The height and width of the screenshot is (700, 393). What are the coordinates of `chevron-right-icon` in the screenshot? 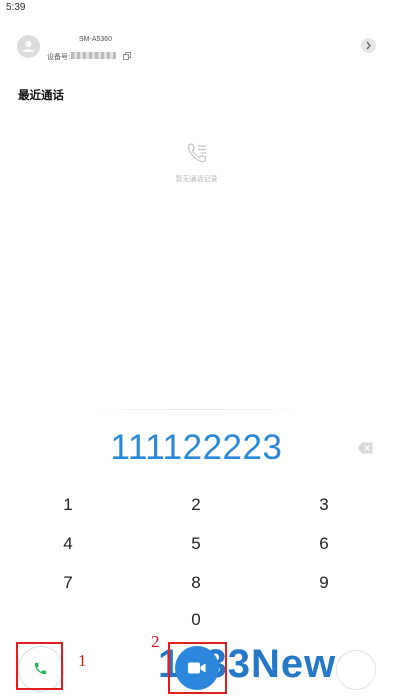 It's located at (368, 45).